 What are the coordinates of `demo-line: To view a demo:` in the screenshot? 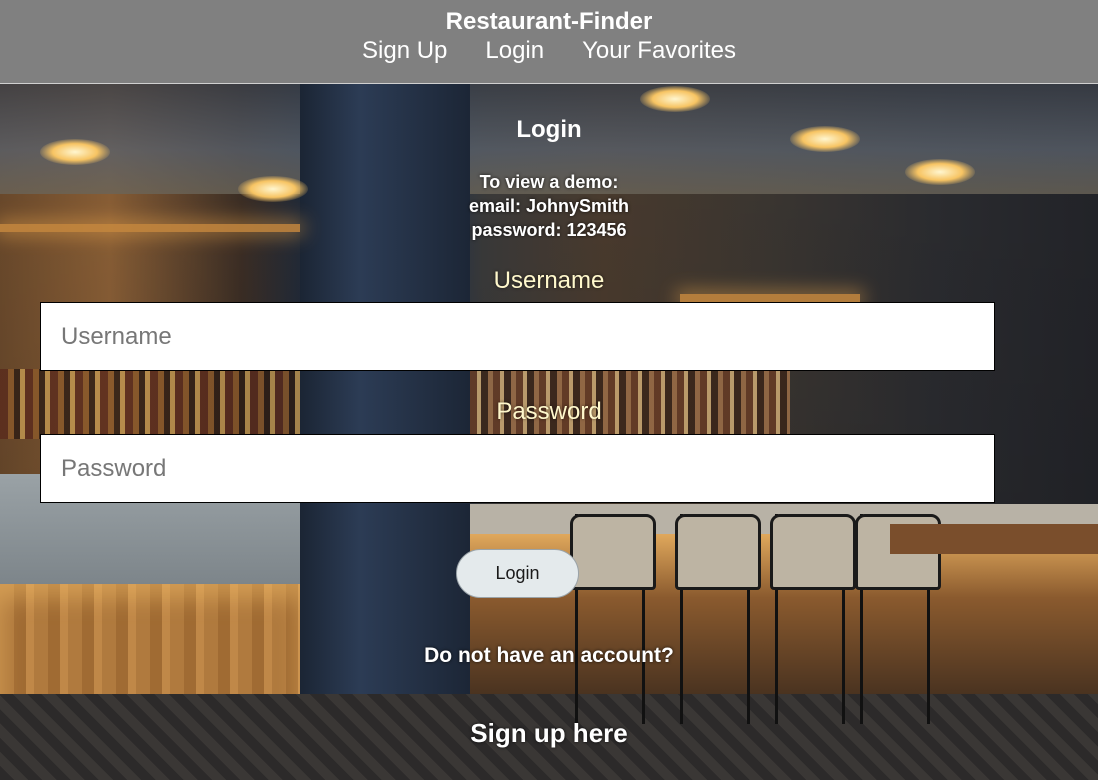 It's located at (549, 182).